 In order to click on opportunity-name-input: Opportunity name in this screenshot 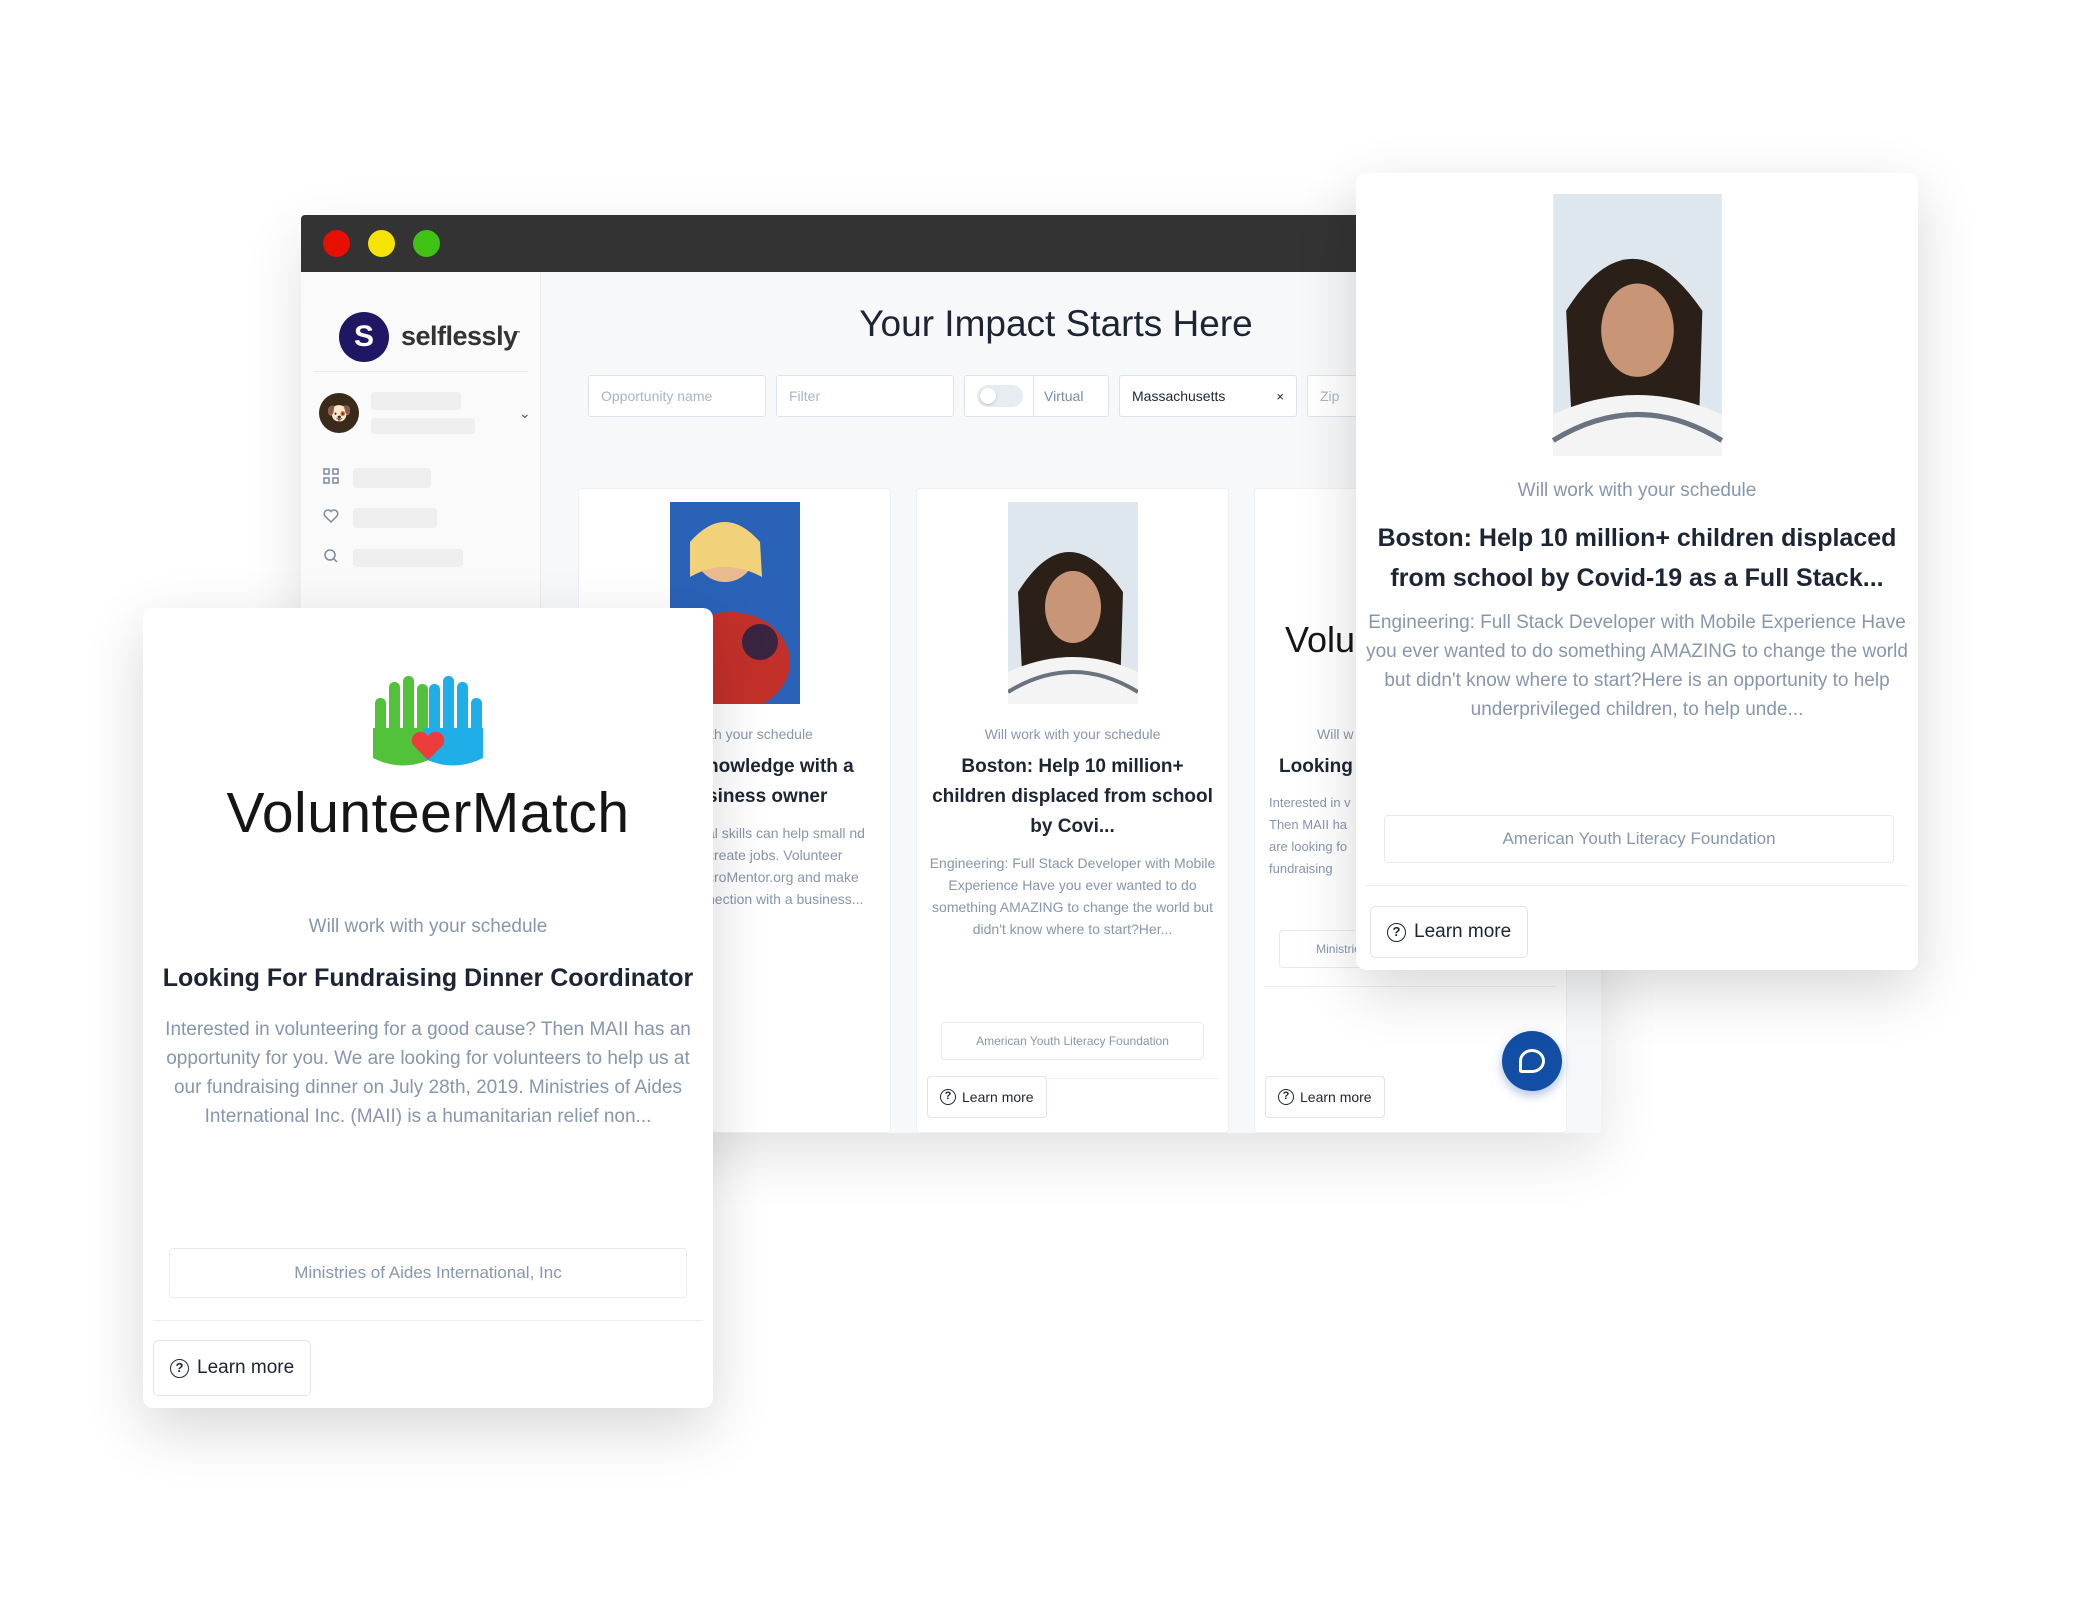, I will do `click(677, 396)`.